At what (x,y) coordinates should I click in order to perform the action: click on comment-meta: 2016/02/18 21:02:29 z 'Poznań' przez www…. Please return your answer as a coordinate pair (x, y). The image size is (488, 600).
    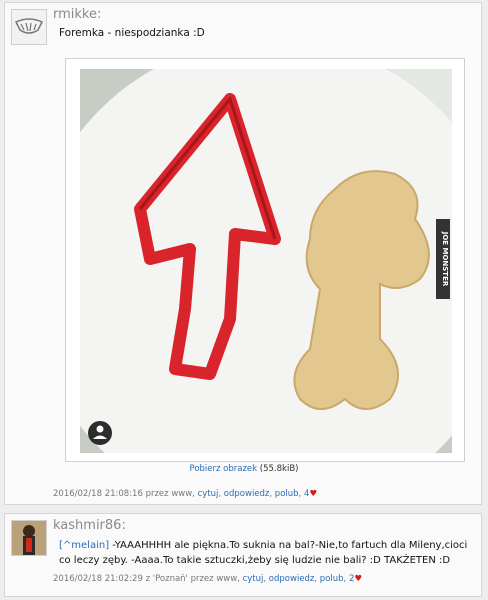
    Looking at the image, I should click on (207, 579).